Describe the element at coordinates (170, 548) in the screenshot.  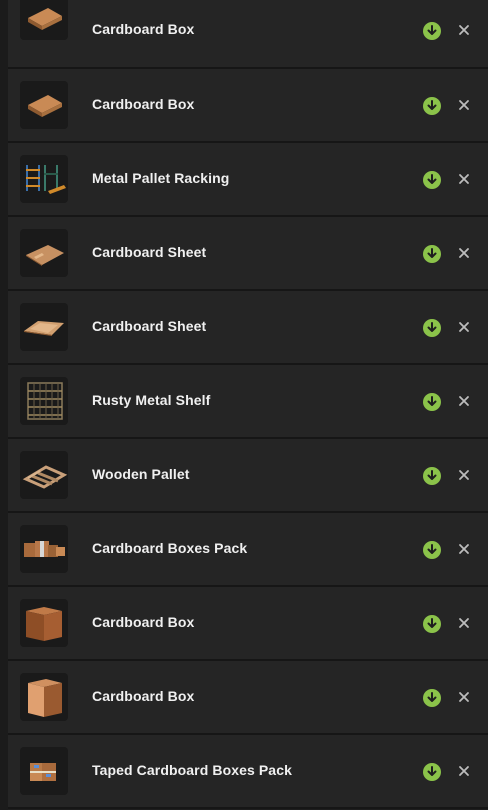
I see `asset-name: Cardboard Boxes Pack` at that location.